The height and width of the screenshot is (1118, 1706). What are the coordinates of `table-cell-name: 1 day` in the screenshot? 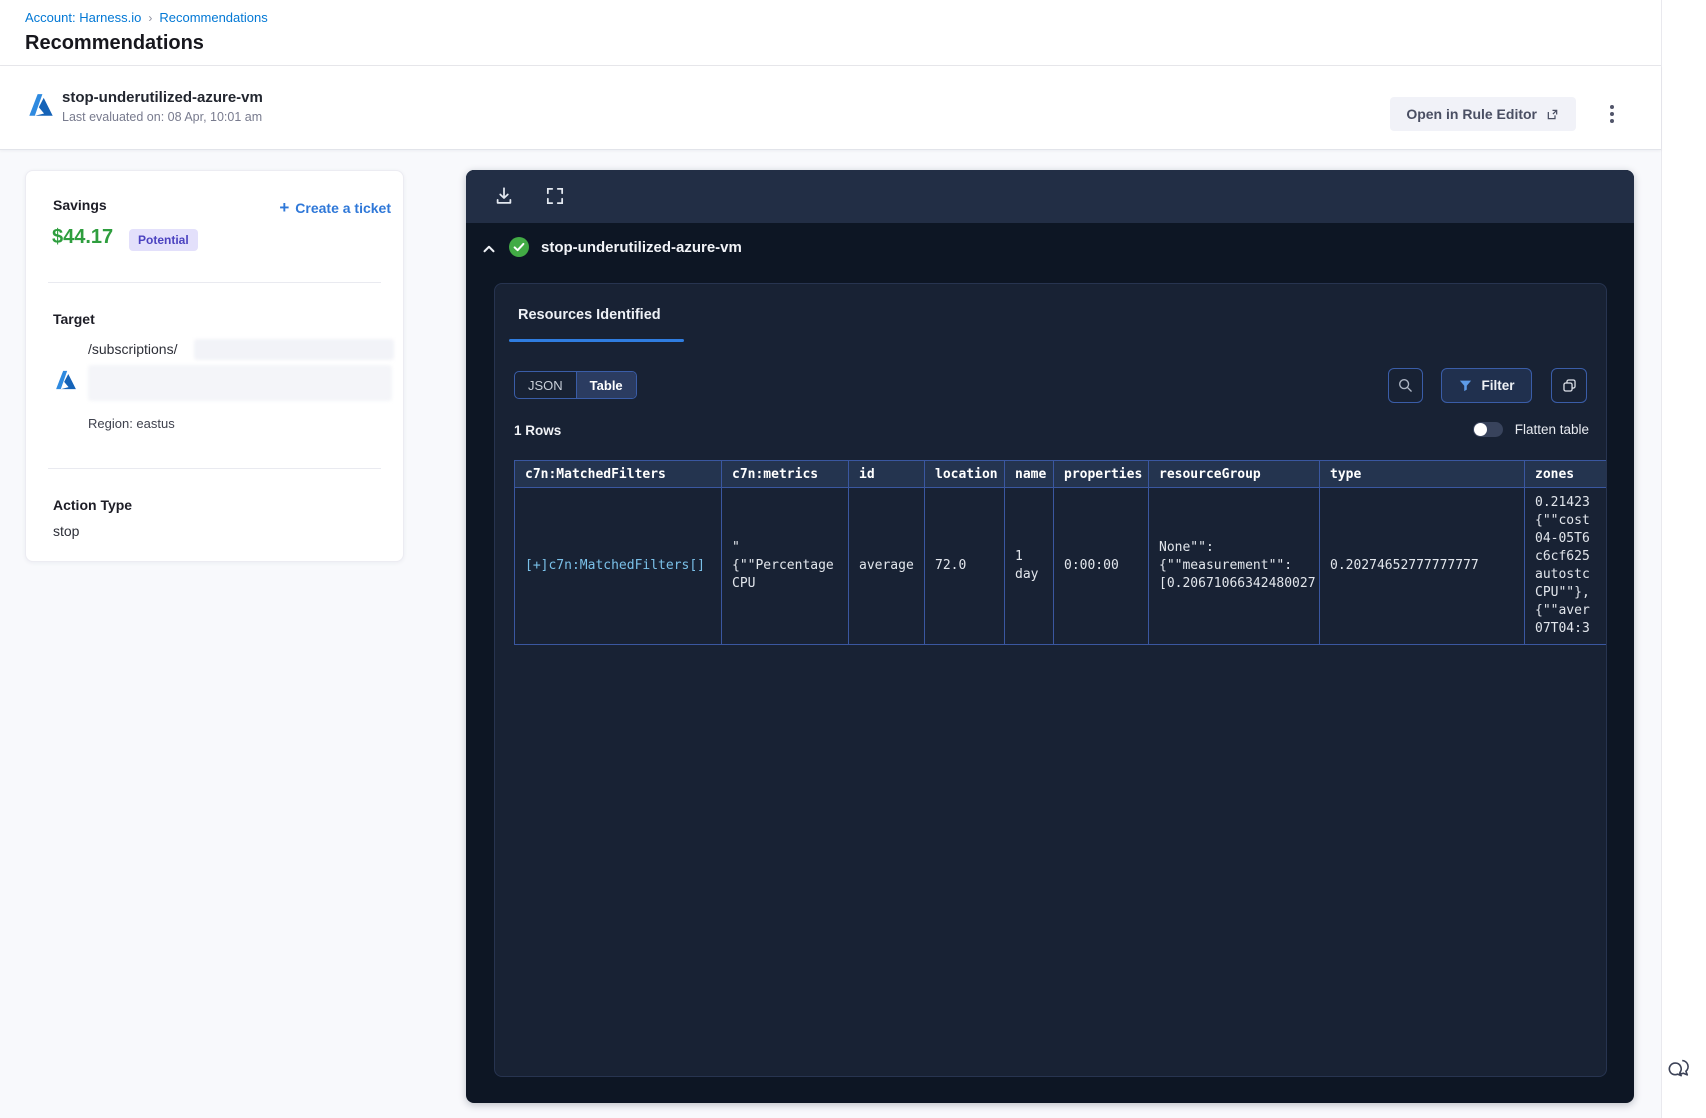 It's located at (1029, 566).